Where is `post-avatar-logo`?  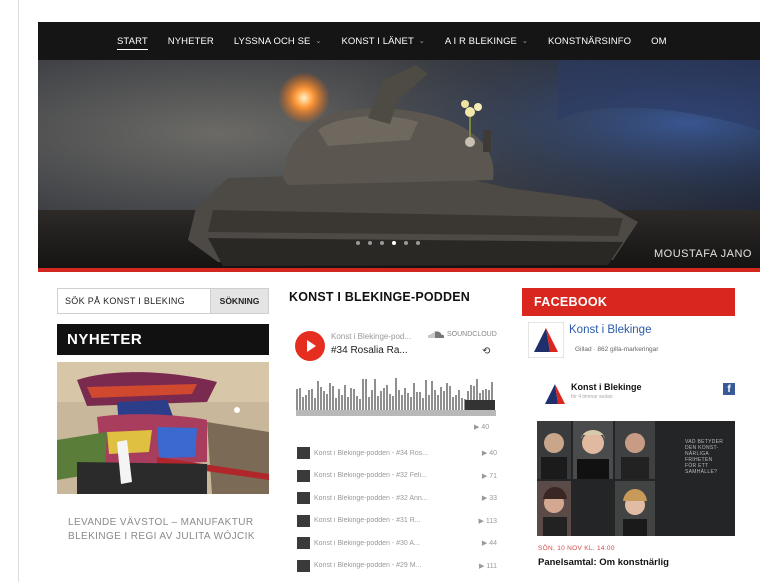 post-avatar-logo is located at coordinates (555, 394).